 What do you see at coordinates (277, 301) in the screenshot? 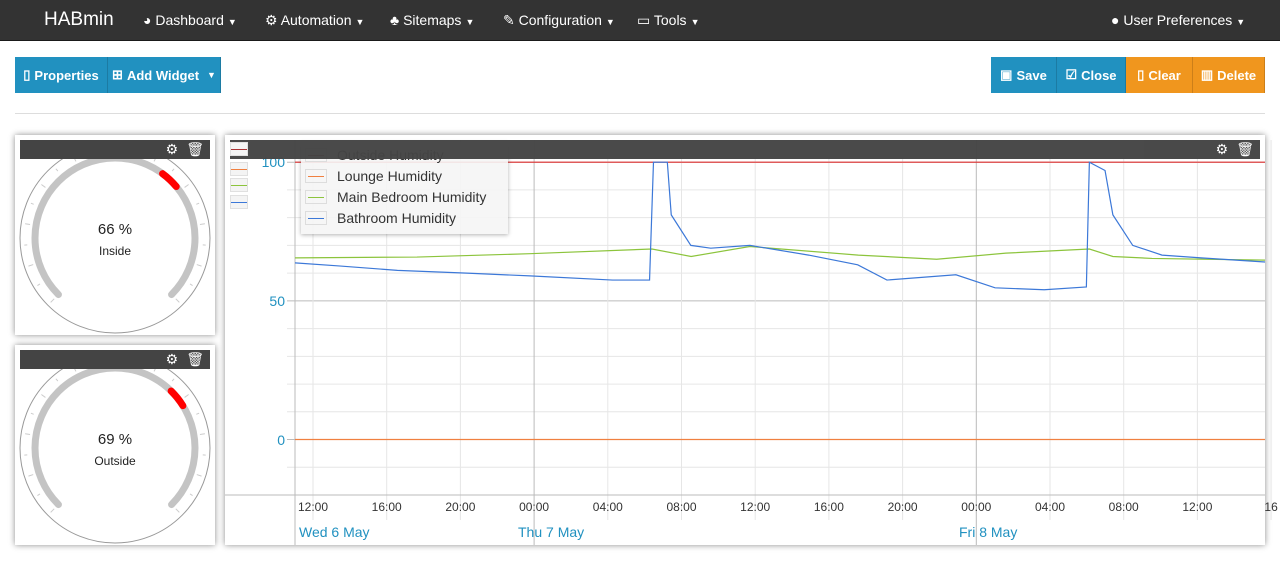
I see `y-tick-label: 50` at bounding box center [277, 301].